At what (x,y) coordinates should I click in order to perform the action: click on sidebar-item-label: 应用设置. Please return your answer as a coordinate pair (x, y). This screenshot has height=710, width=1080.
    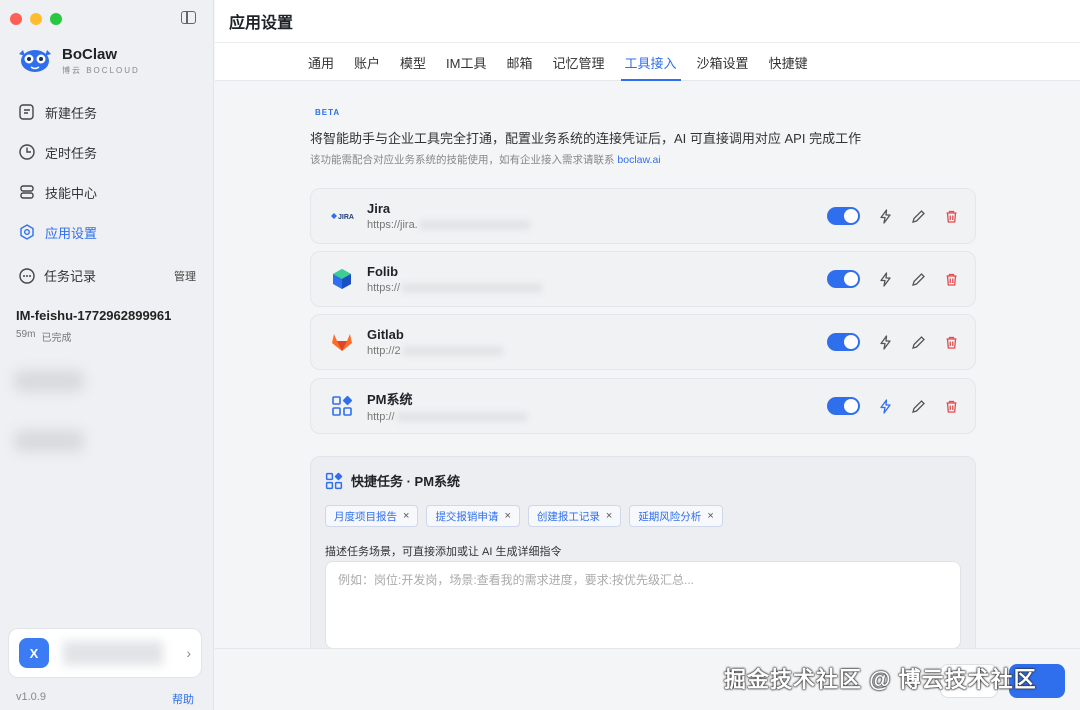
    Looking at the image, I should click on (71, 233).